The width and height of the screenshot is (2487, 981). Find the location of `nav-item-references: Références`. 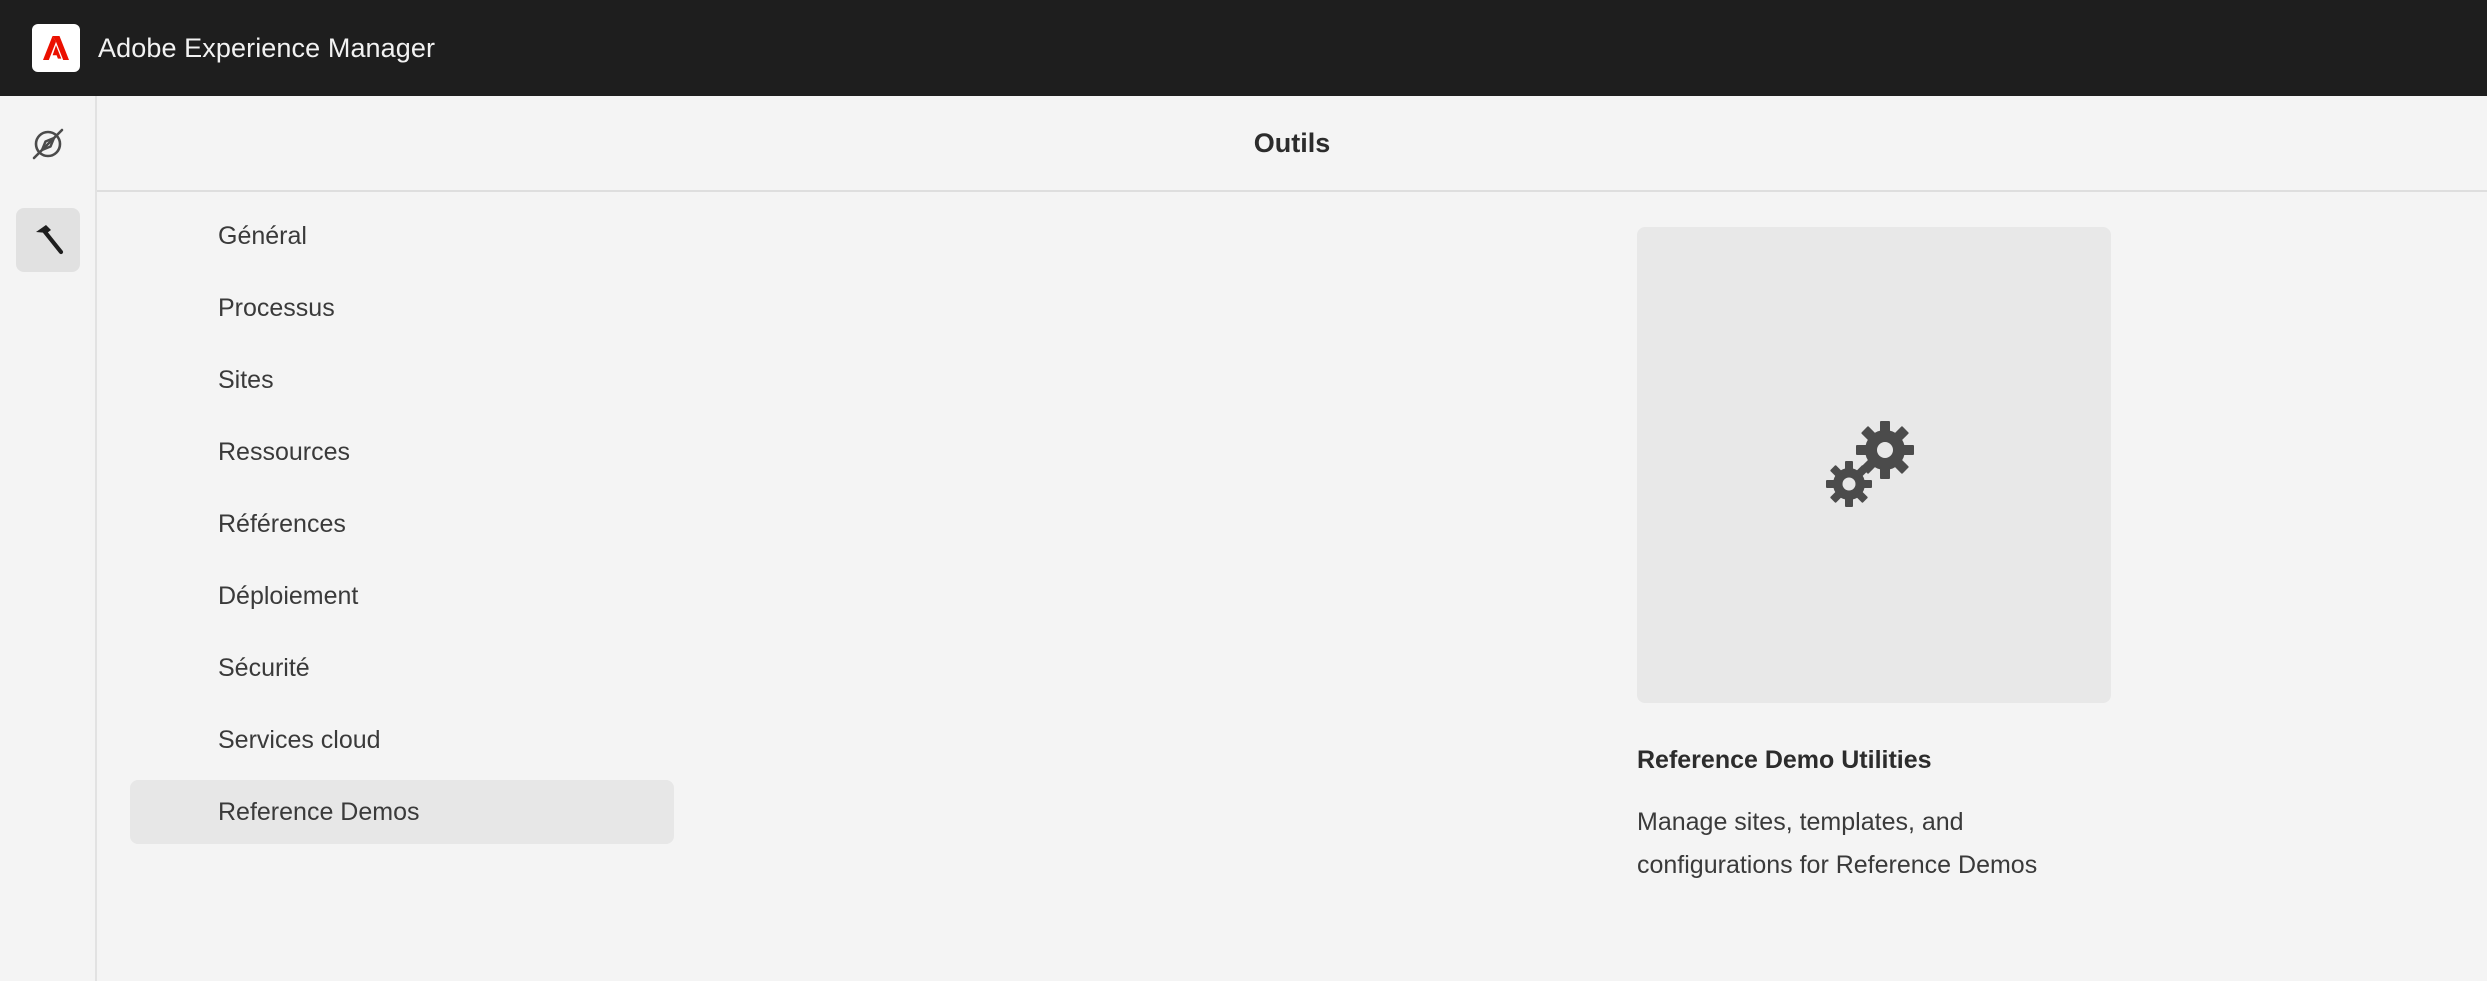

nav-item-references: Références is located at coordinates (402, 524).